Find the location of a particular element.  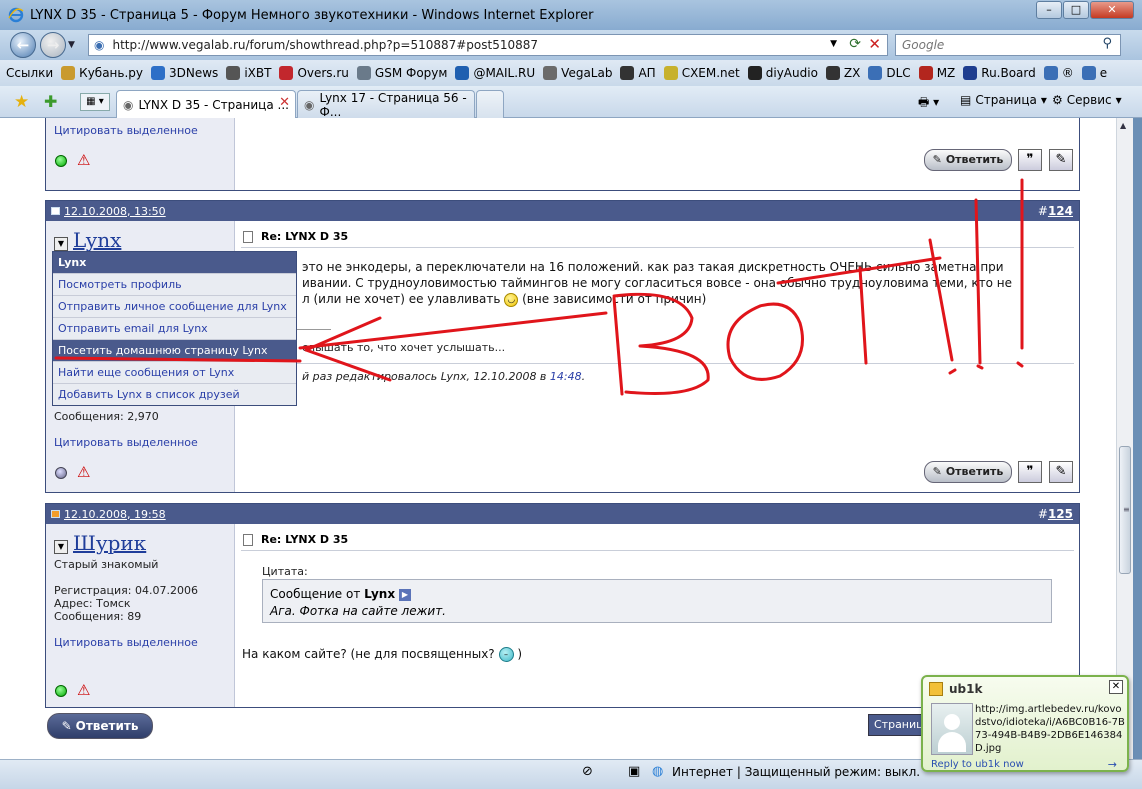

popup-blocker-icon: ▣ is located at coordinates (636, 772).